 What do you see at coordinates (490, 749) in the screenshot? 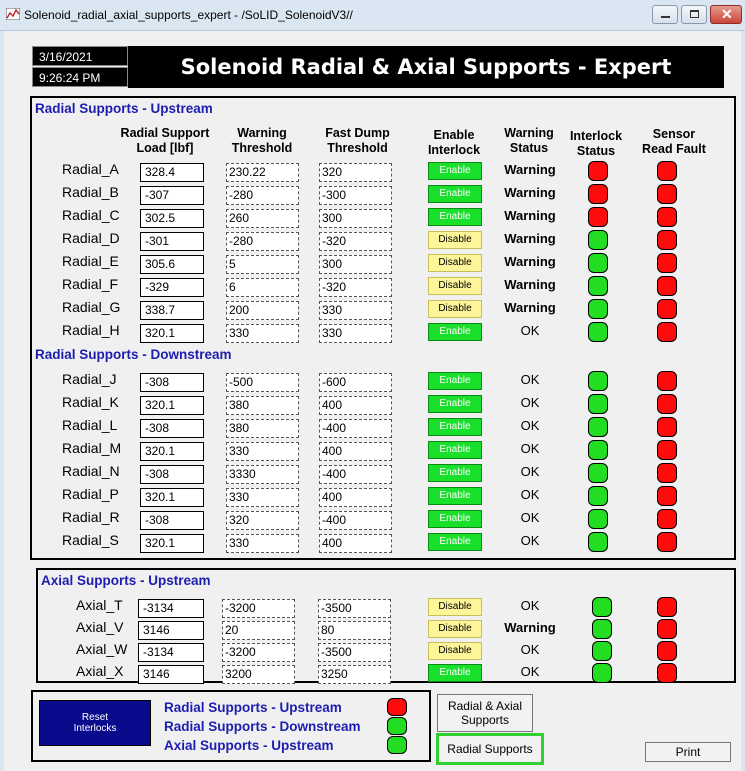
I see `radial-supports-button: Radial Supports` at bounding box center [490, 749].